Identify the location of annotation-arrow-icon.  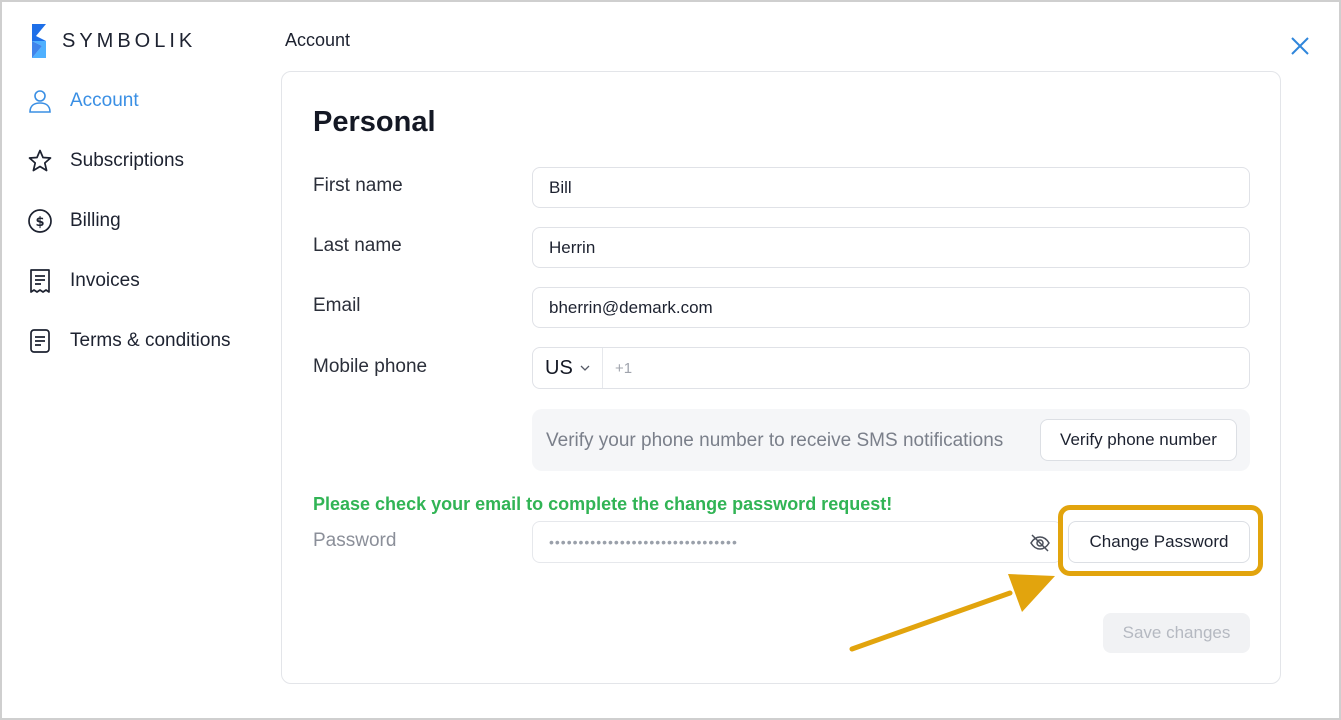
(952, 613).